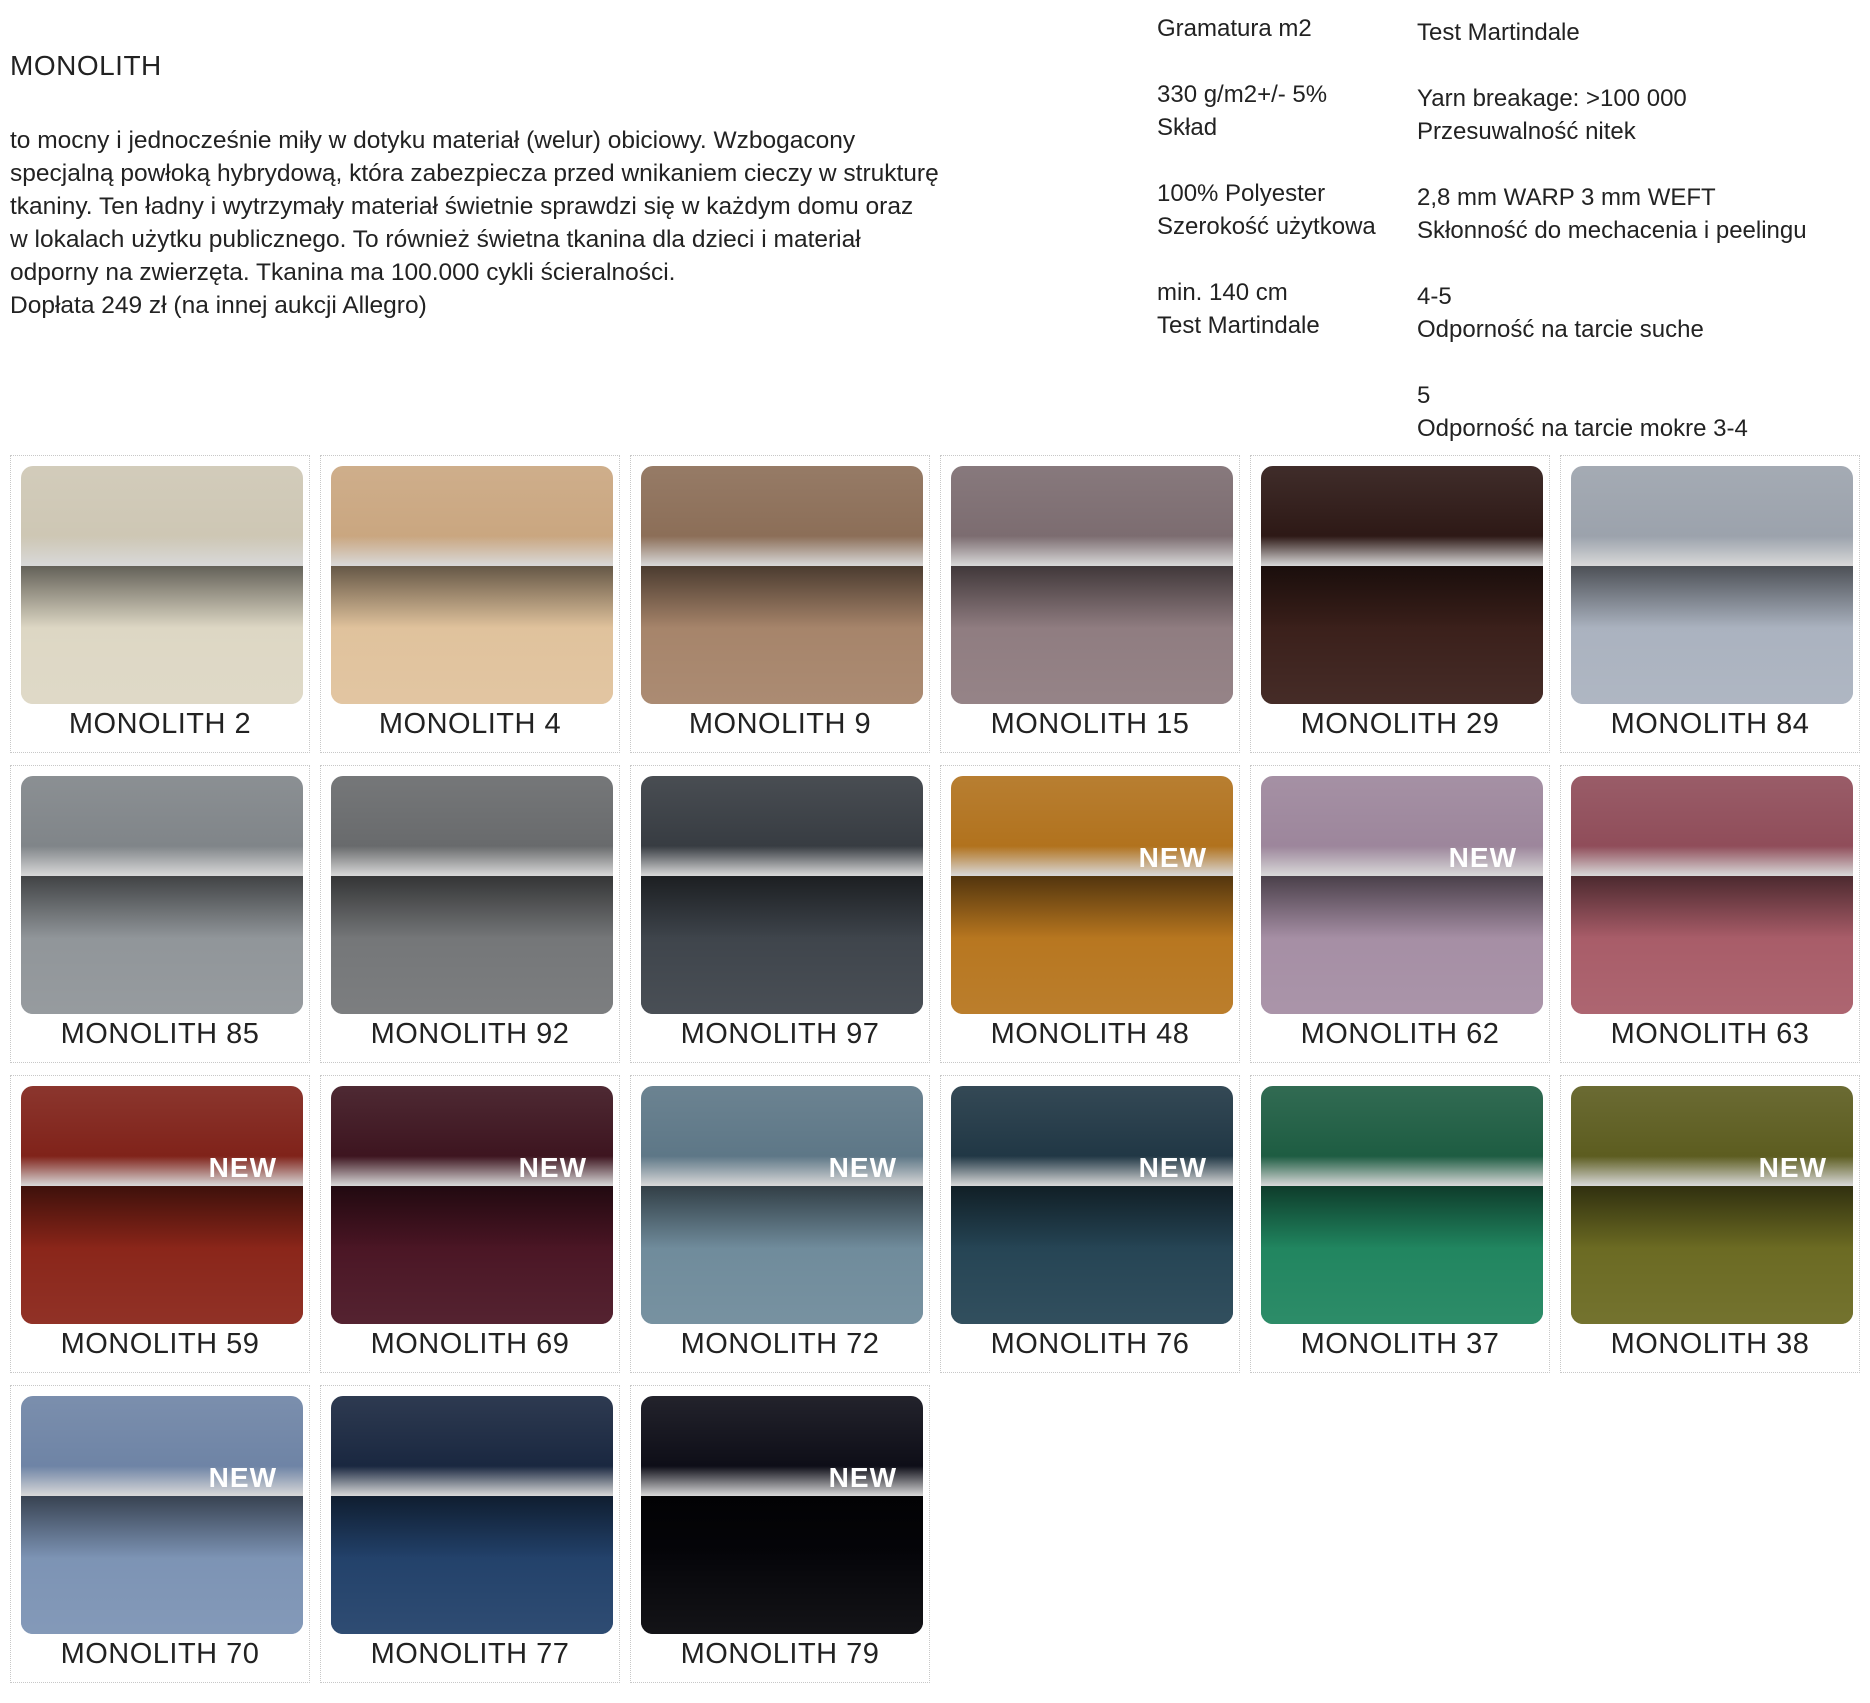 The height and width of the screenshot is (1703, 1870). I want to click on spec-item: Gramatura m2, so click(1234, 28).